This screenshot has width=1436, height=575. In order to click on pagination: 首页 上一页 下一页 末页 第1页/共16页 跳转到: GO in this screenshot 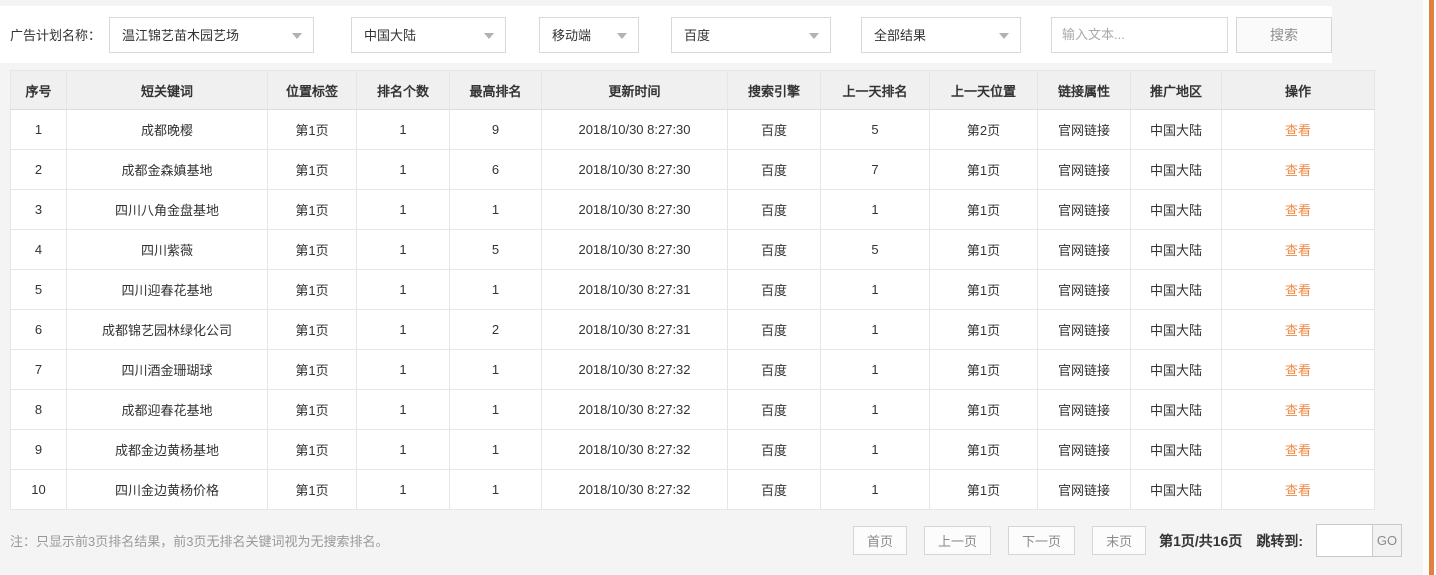, I will do `click(1127, 540)`.